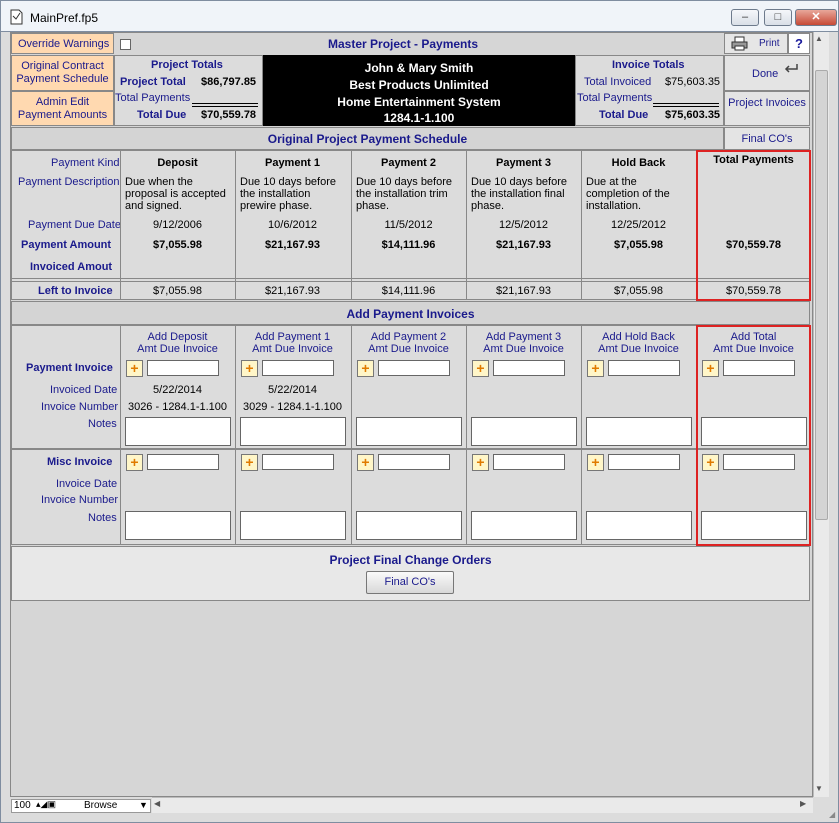  Describe the element at coordinates (767, 138) in the screenshot. I see `final-cos-button-top: Final CO's` at that location.